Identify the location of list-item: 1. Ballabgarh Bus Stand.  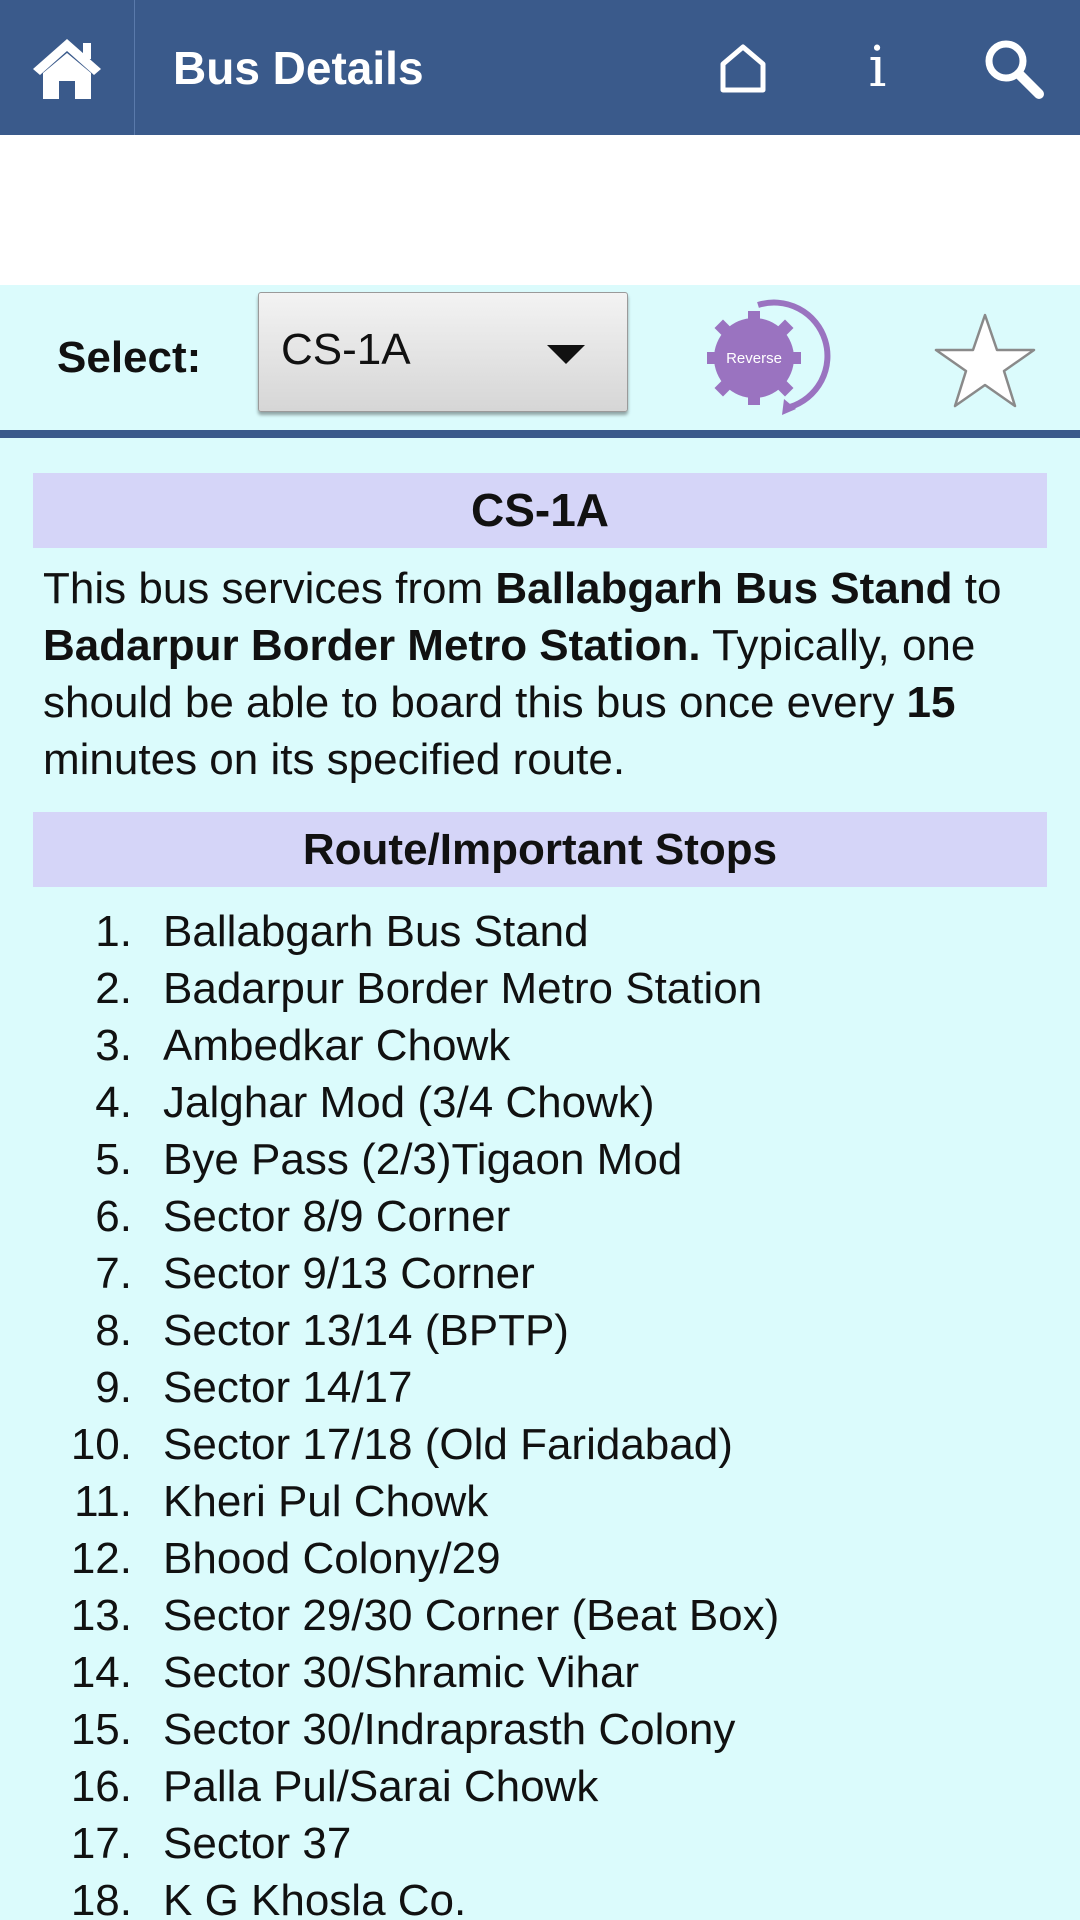
(540, 931).